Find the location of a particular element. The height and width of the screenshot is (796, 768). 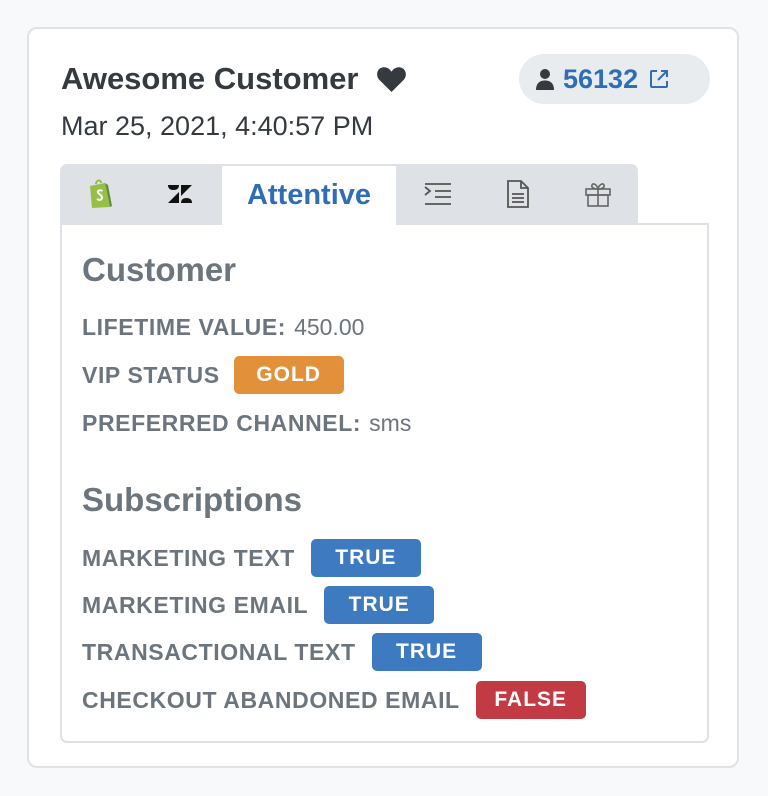

subscription-label: TRANSACTIONAL TEXT is located at coordinates (219, 651).